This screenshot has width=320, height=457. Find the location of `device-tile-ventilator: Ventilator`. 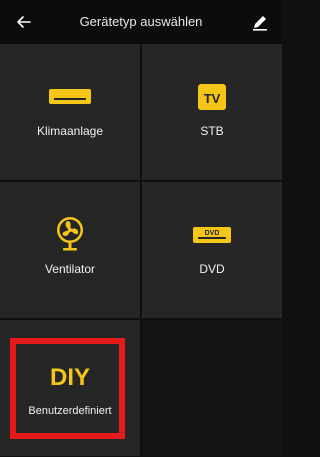

device-tile-ventilator: Ventilator is located at coordinates (70, 250).